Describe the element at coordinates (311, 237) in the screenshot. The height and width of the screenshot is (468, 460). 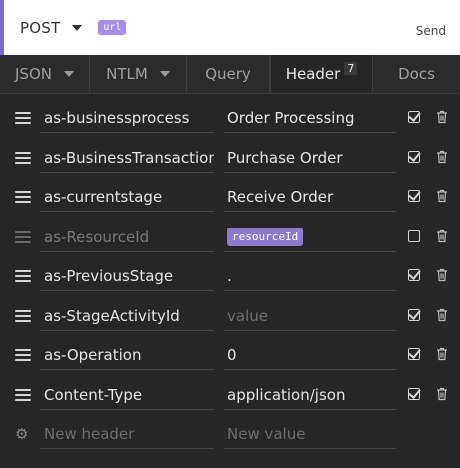
I see `header-value-field: resourceId` at that location.